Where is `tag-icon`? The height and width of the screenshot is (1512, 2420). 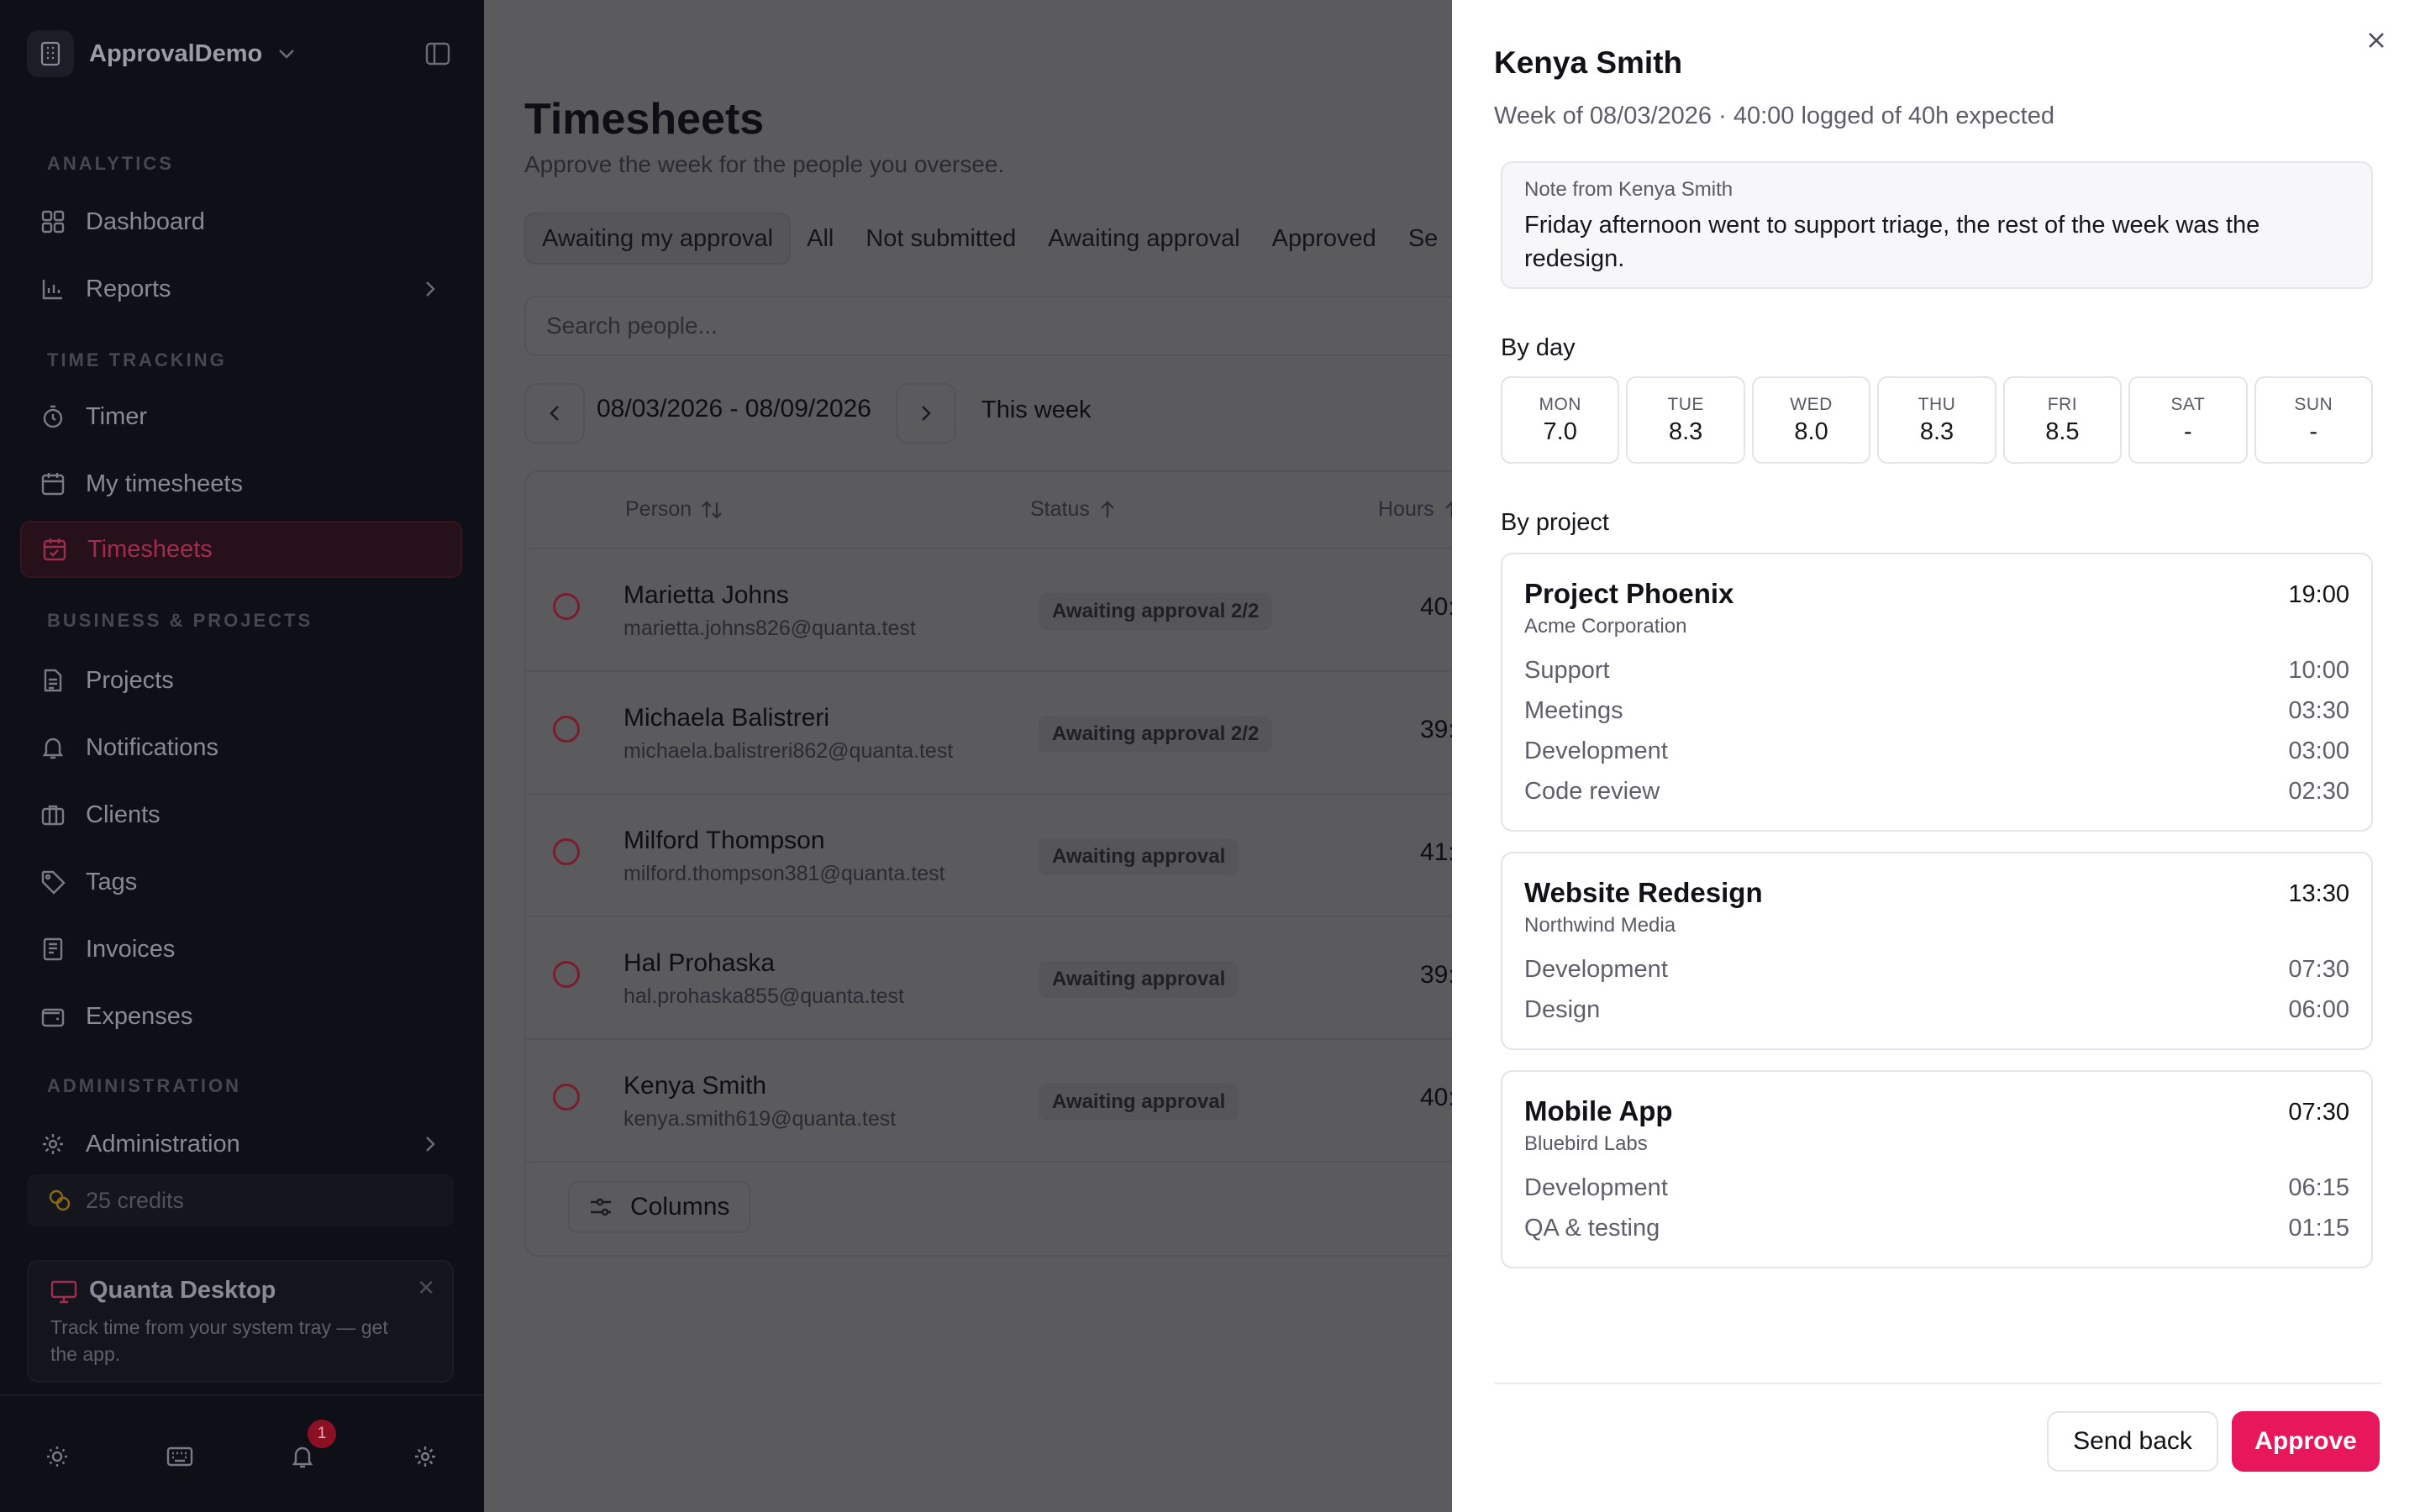
tag-icon is located at coordinates (53, 882).